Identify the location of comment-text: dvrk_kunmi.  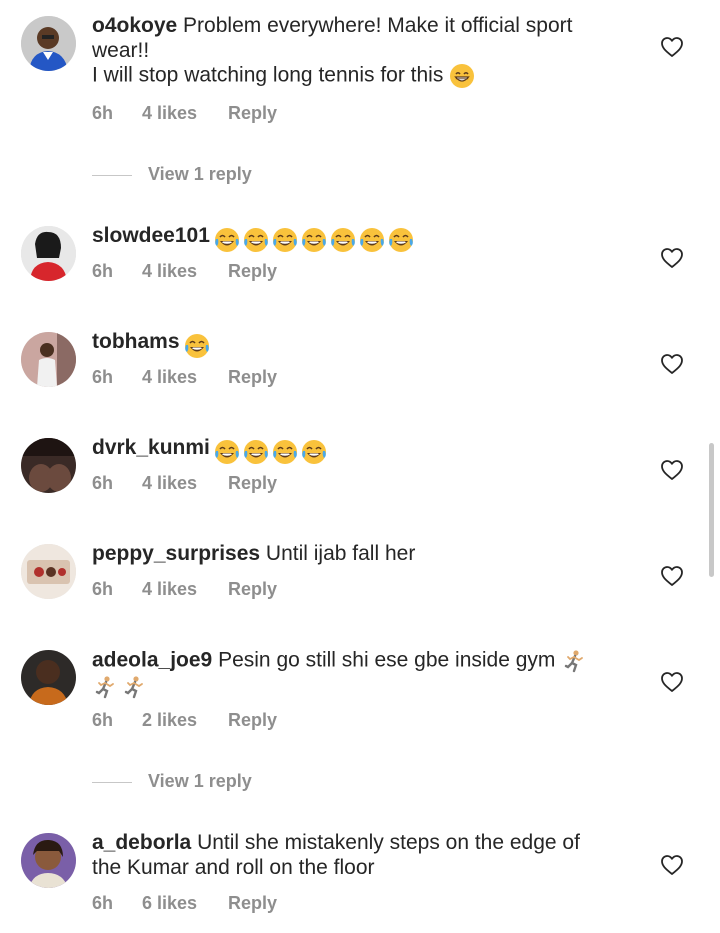
(362, 450).